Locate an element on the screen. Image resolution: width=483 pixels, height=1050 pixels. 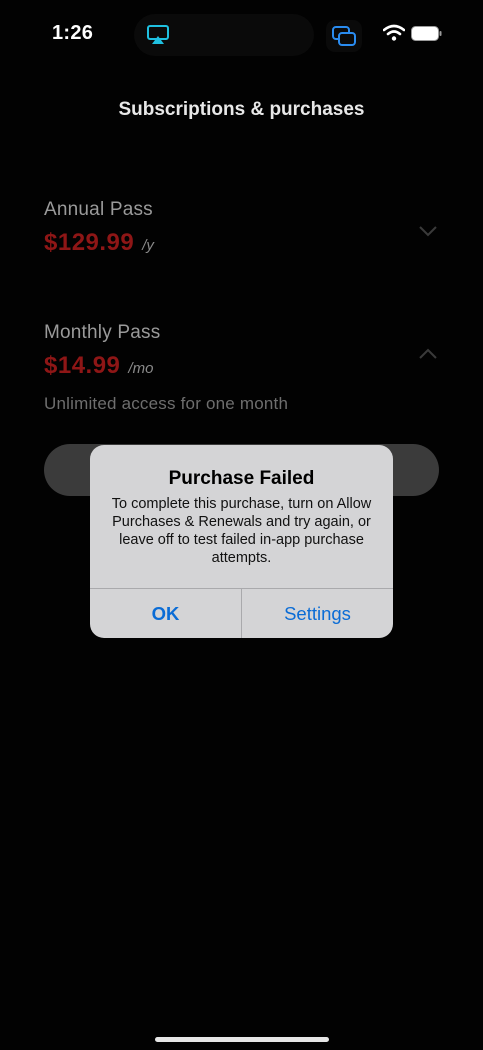
chevron-up-icon is located at coordinates (428, 356).